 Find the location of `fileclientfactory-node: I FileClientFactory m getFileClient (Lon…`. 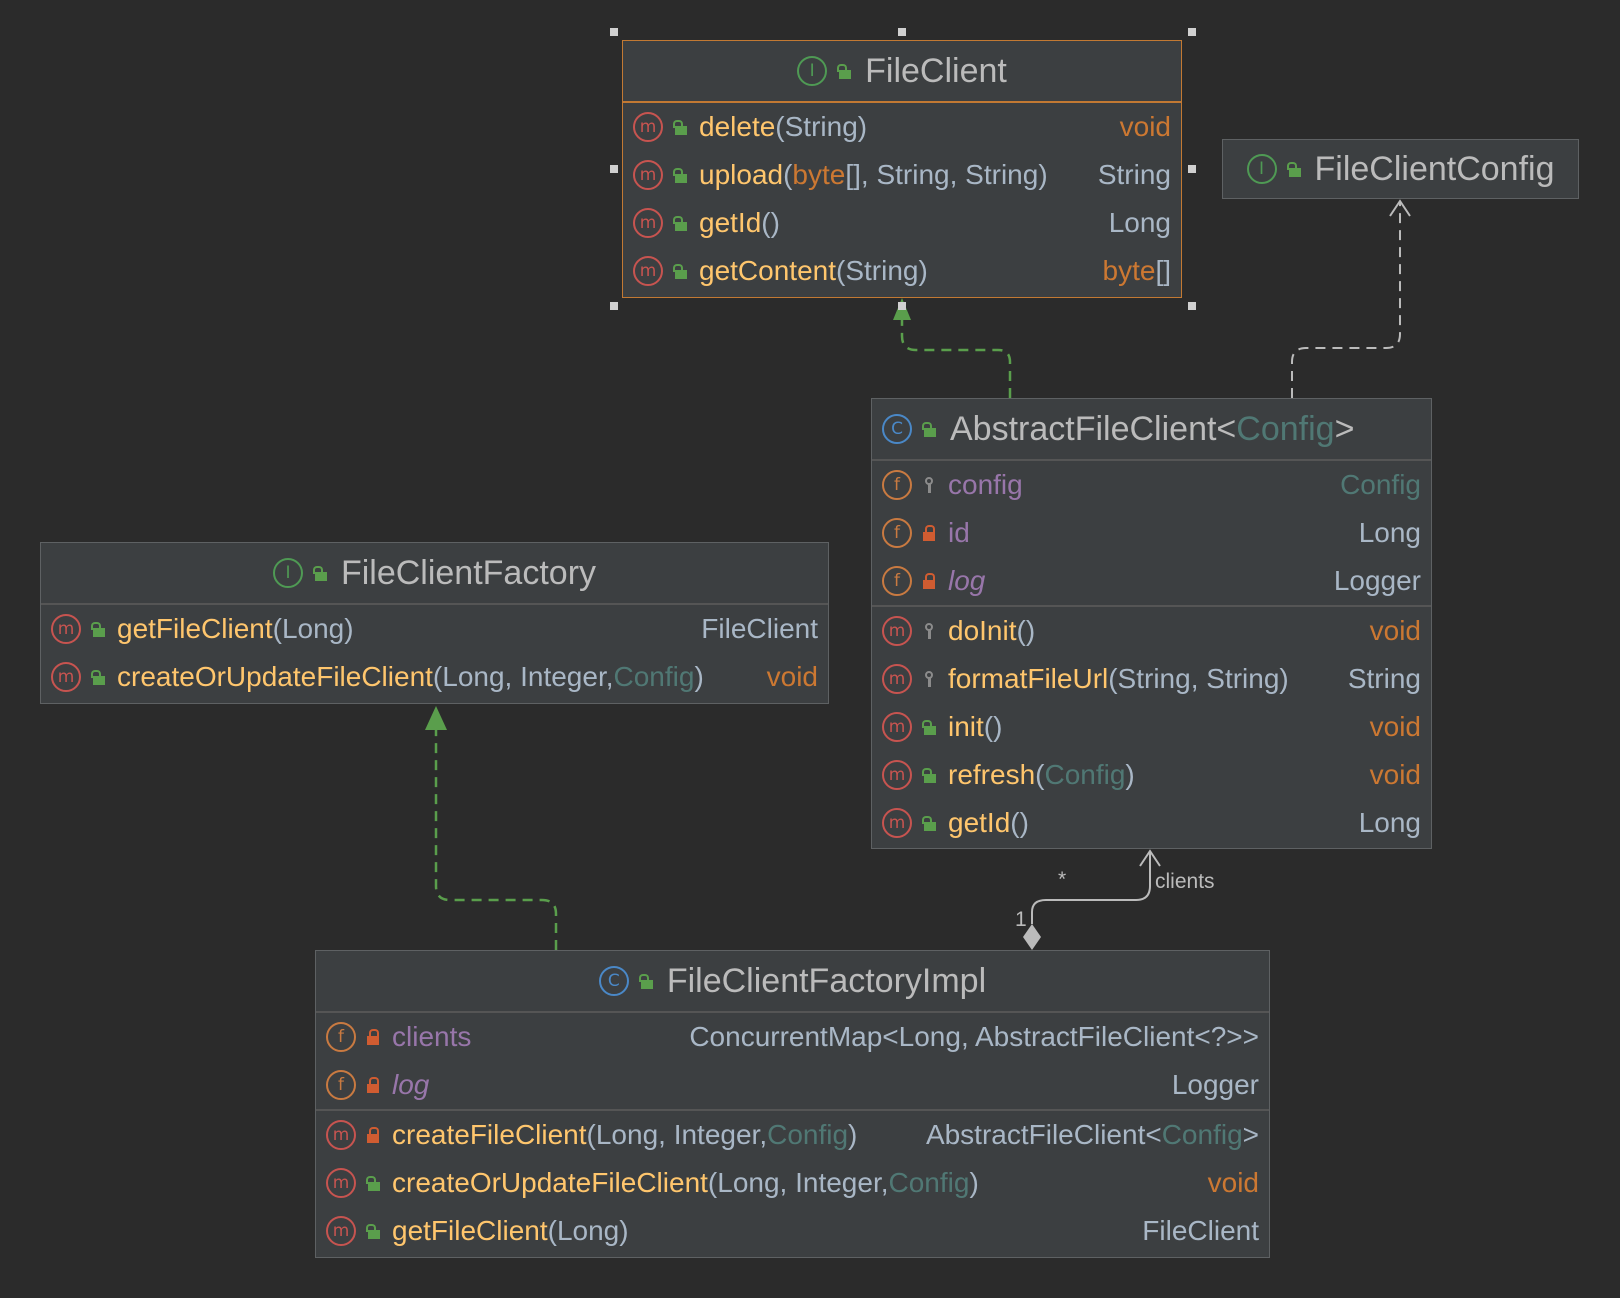

fileclientfactory-node: I FileClientFactory m getFileClient (Lon… is located at coordinates (434, 623).